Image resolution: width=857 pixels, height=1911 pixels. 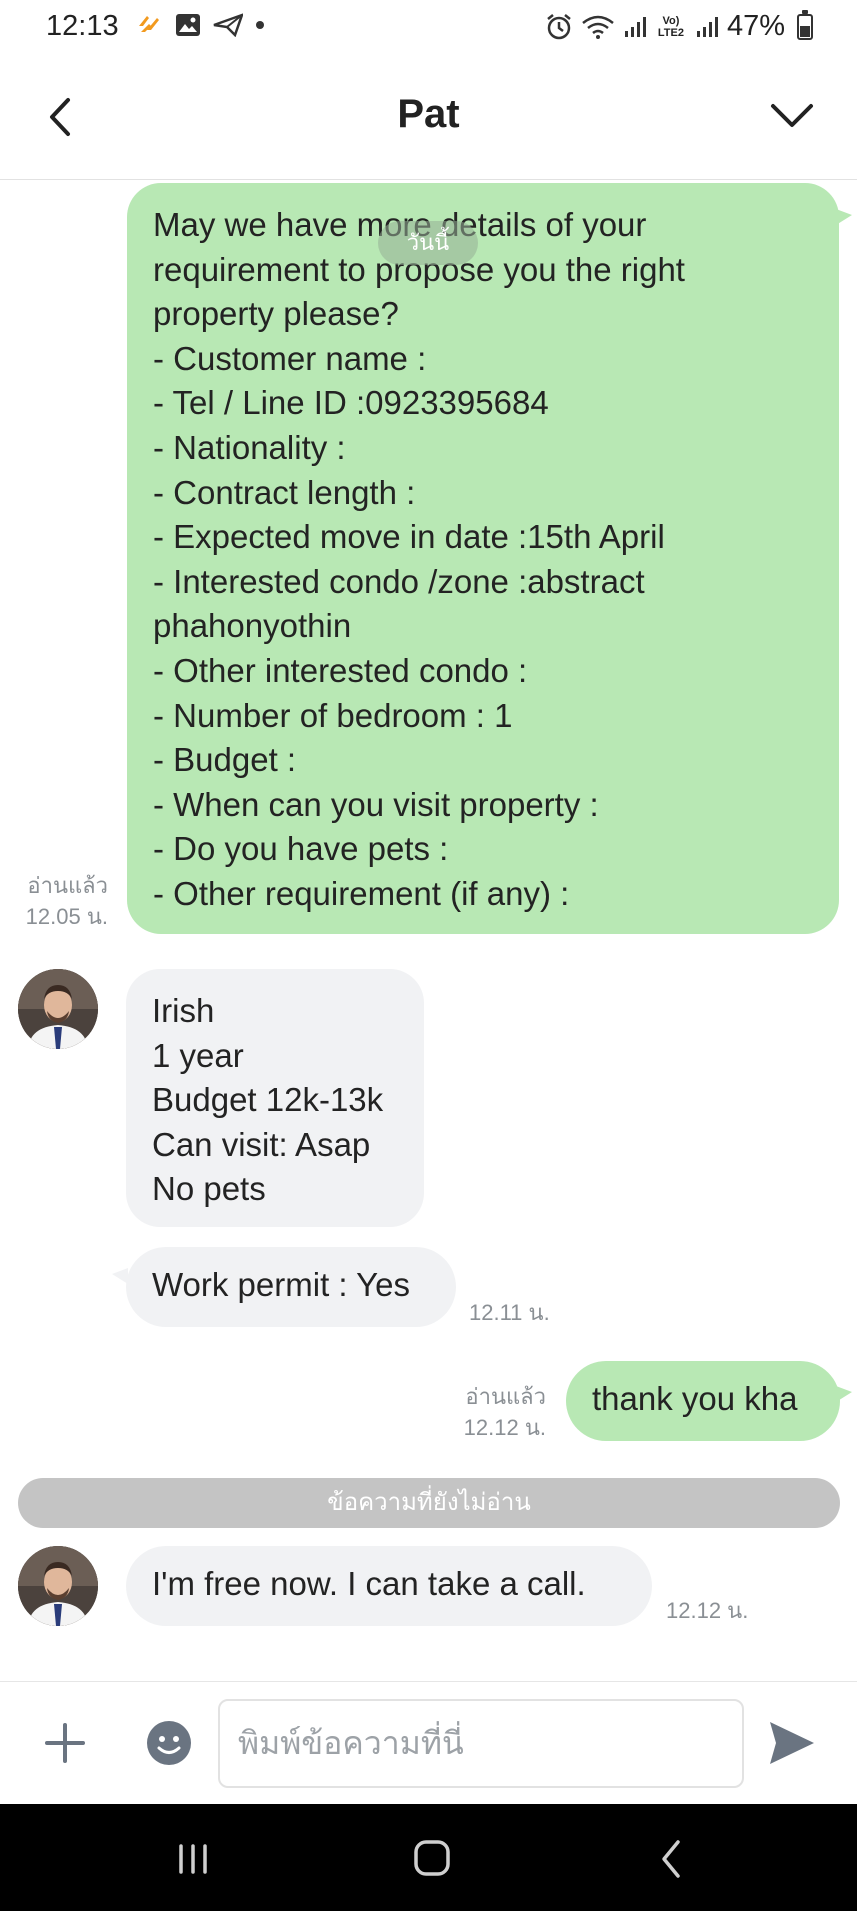 I want to click on signal-icon, so click(x=635, y=26).